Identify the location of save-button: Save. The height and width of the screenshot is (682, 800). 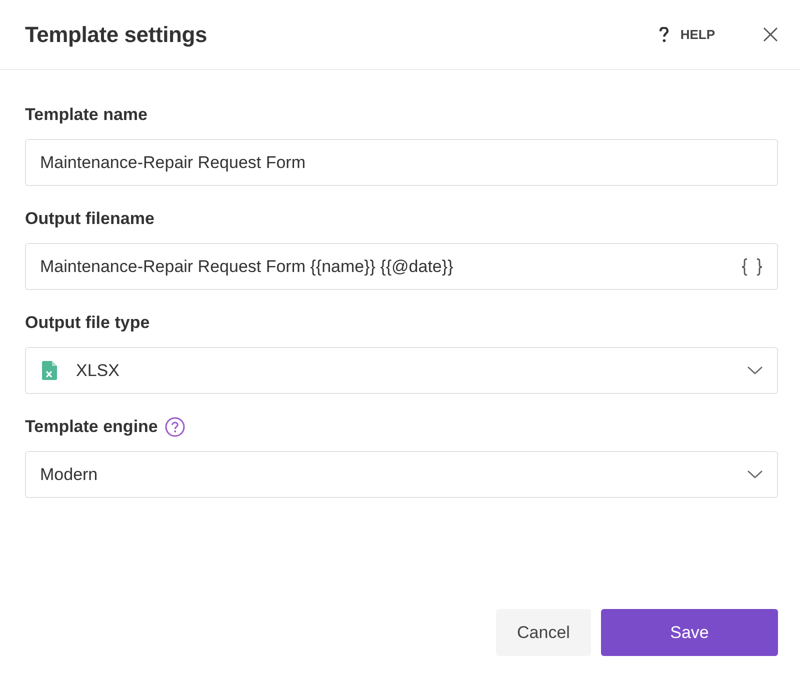
(689, 632).